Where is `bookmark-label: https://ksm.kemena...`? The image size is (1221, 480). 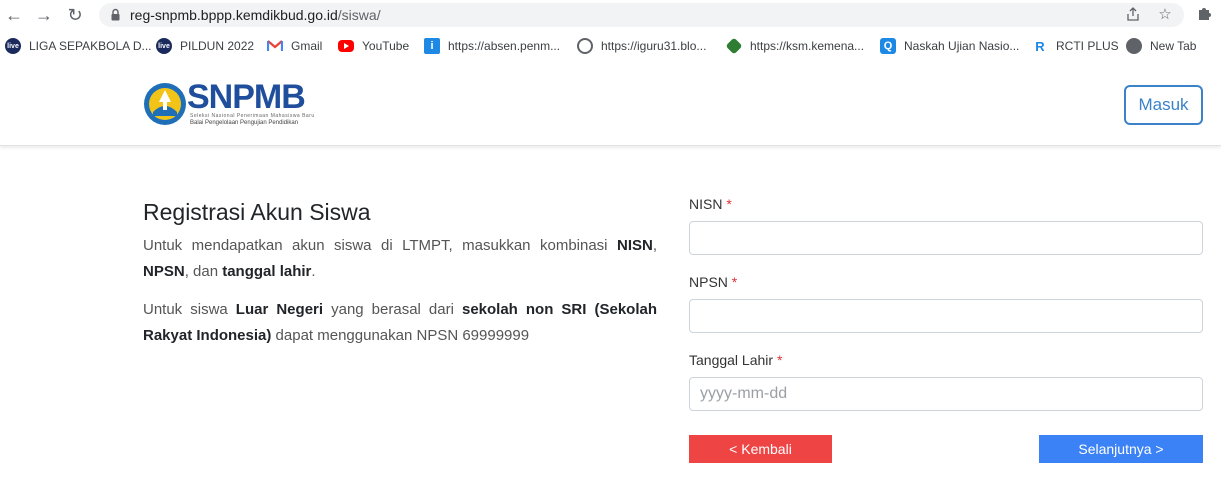 bookmark-label: https://ksm.kemena... is located at coordinates (807, 46).